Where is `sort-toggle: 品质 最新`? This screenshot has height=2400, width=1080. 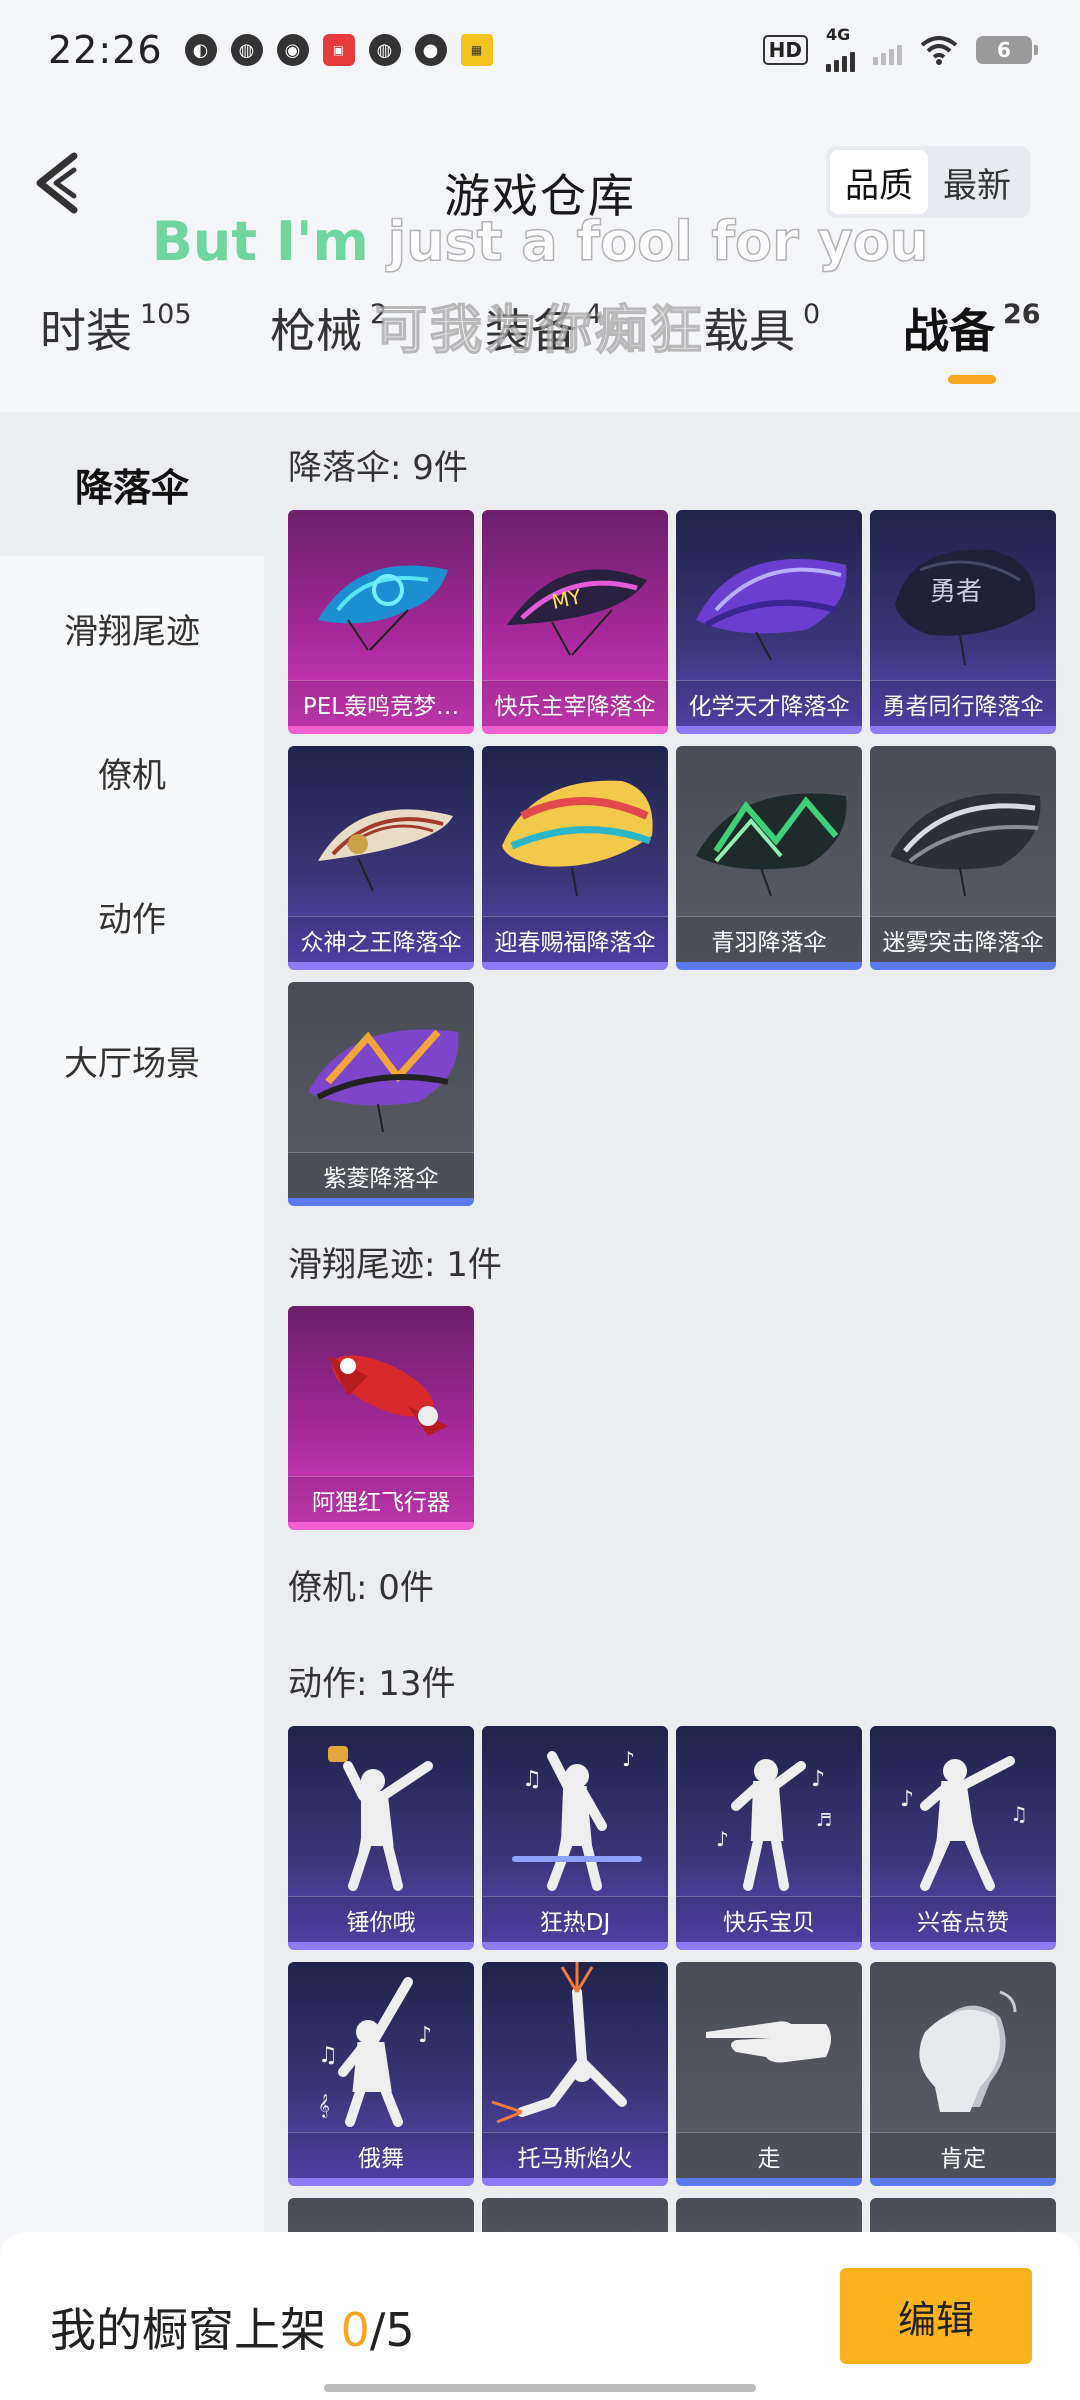 sort-toggle: 品质 最新 is located at coordinates (928, 182).